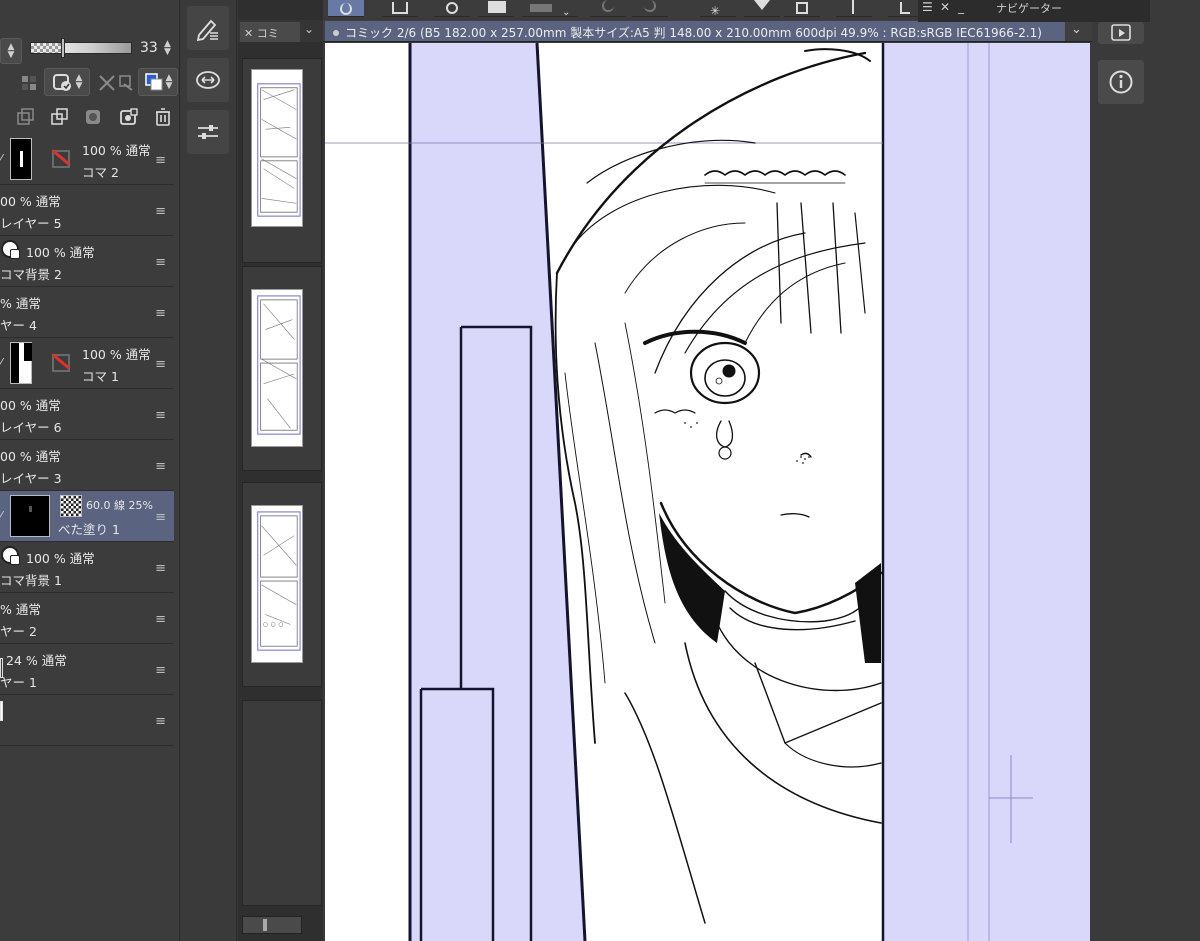  What do you see at coordinates (31, 580) in the screenshot?
I see `layer-name: コマ背景 1` at bounding box center [31, 580].